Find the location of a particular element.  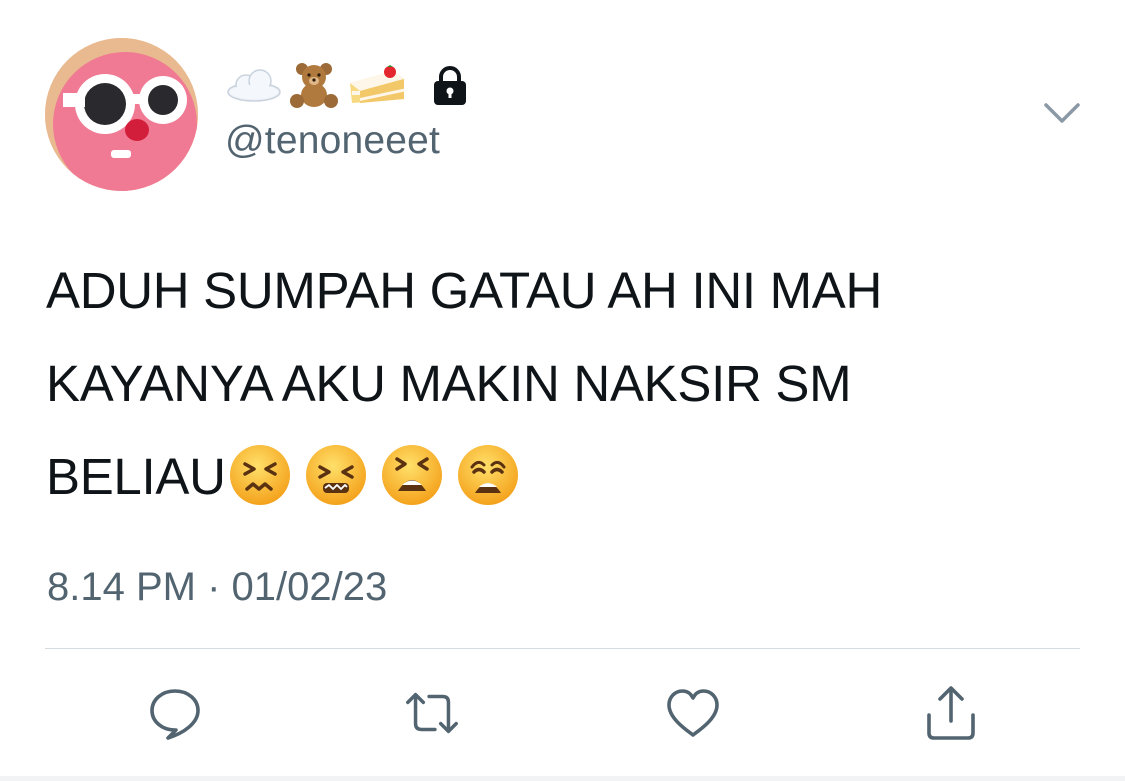

avatar-image is located at coordinates (121, 114).